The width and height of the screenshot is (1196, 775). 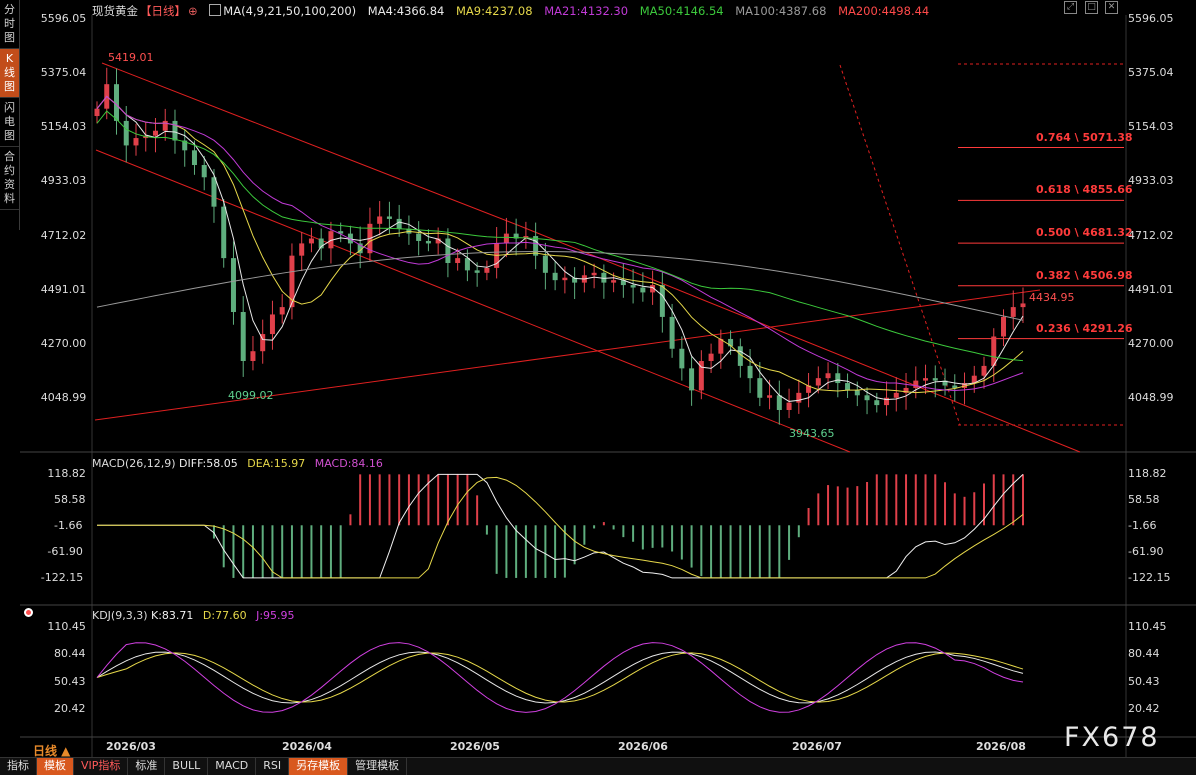 I want to click on macd-name: MACD(26,12,9), so click(x=134, y=463).